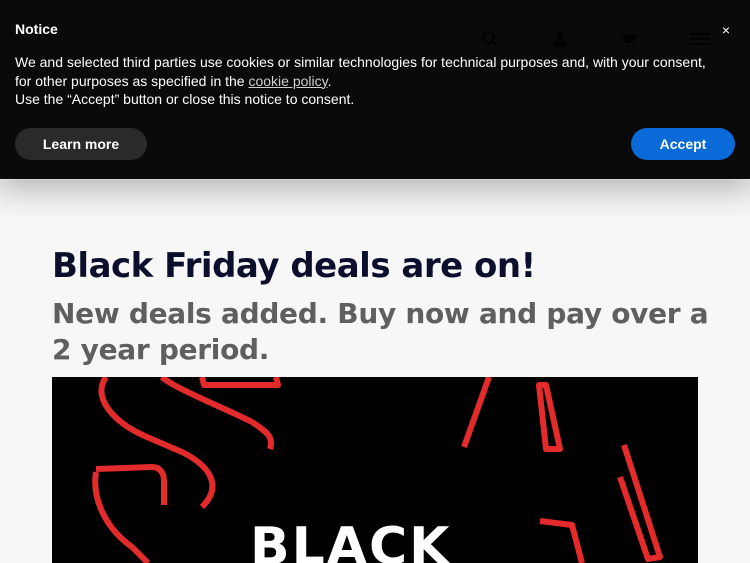 Image resolution: width=750 pixels, height=563 pixels. Describe the element at coordinates (36, 29) in the screenshot. I see `notice-title: Notice` at that location.